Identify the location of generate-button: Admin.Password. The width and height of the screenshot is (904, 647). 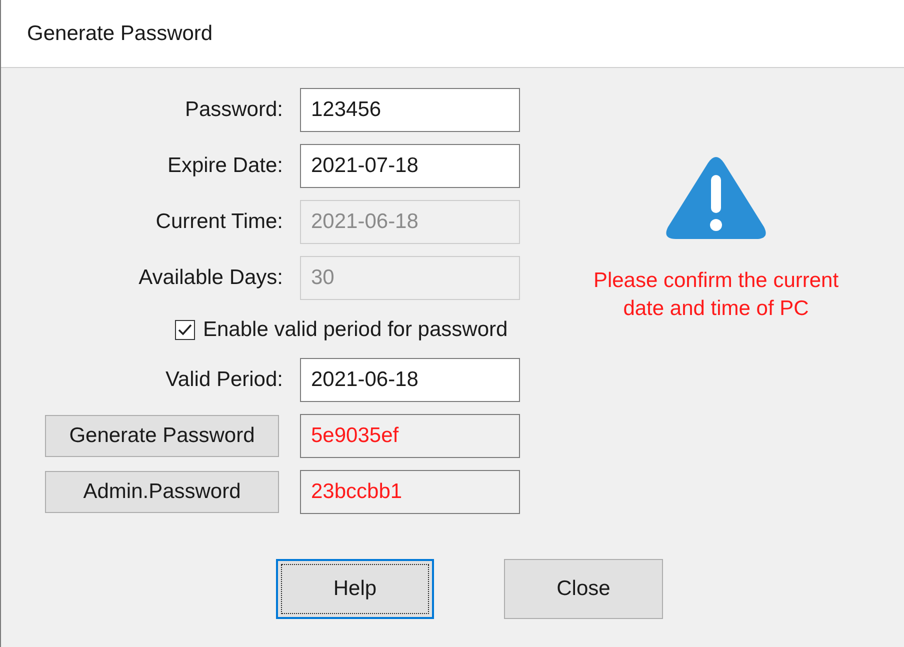
(162, 492).